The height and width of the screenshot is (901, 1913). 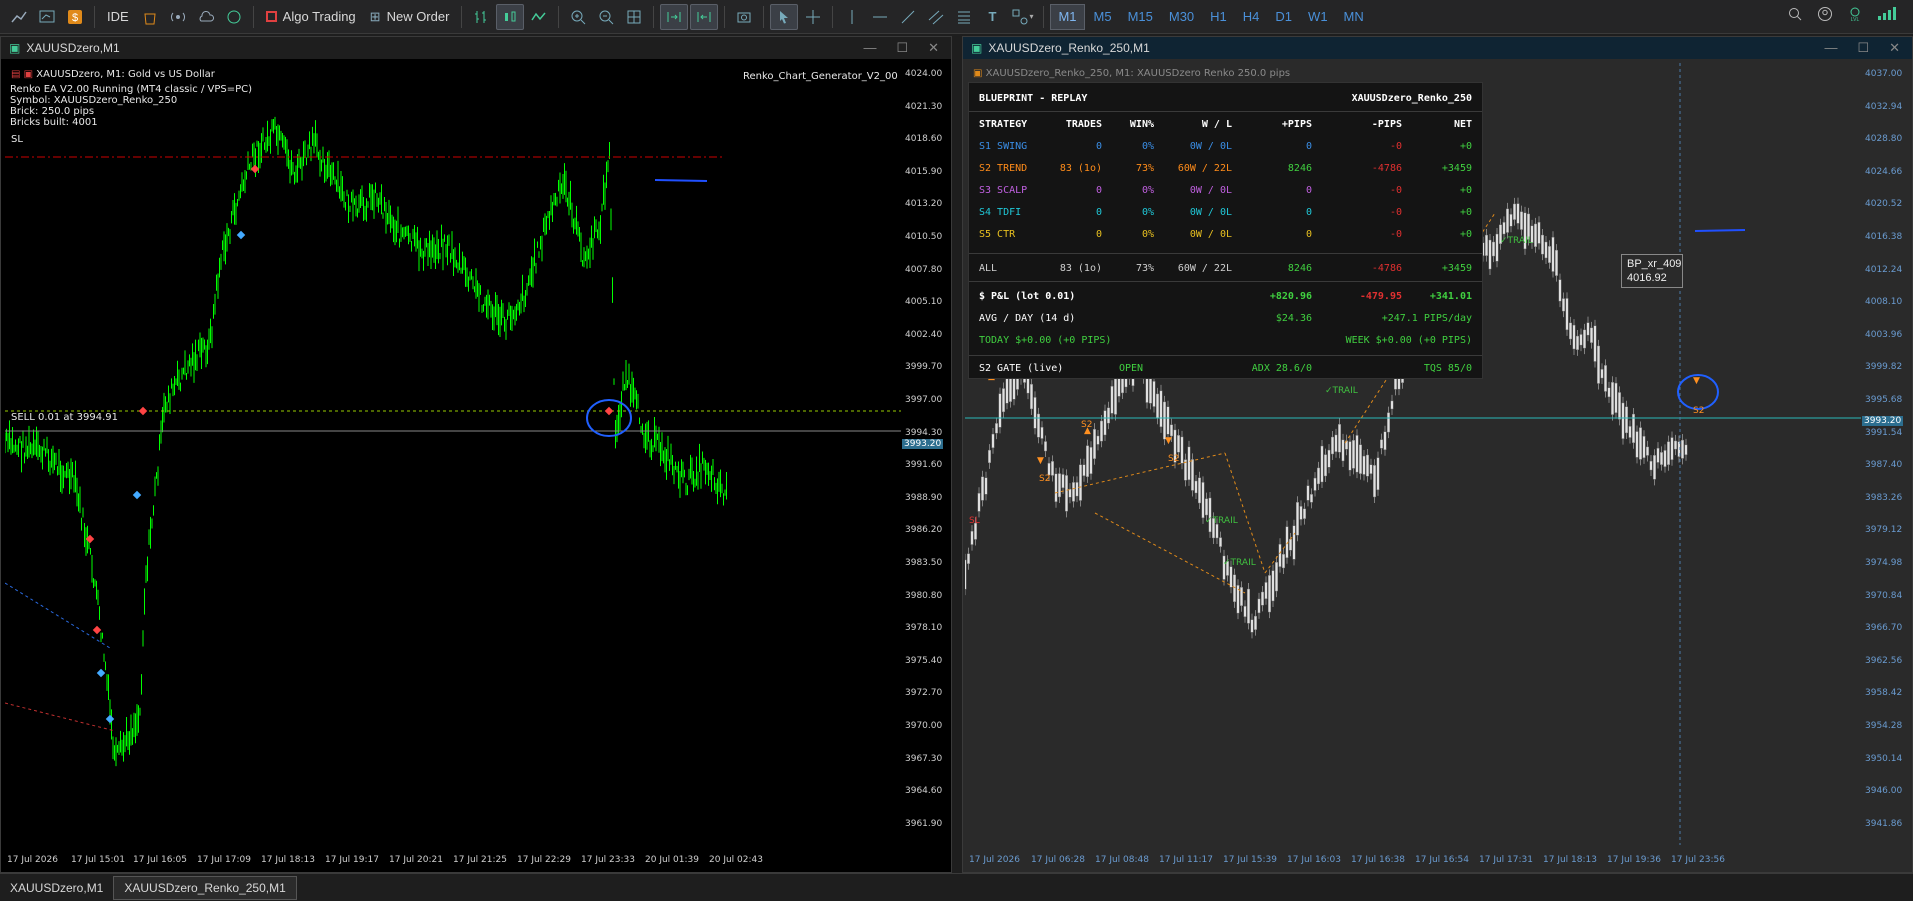 I want to click on price-tick-label: 4003.96, so click(x=1884, y=334).